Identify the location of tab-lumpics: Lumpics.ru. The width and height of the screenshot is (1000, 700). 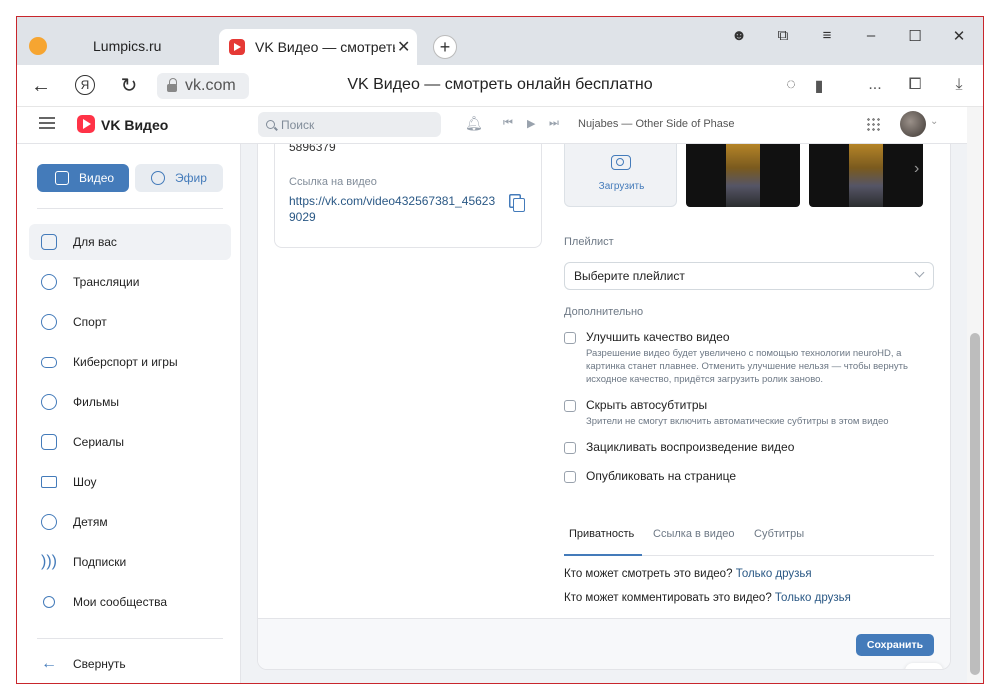
(121, 46).